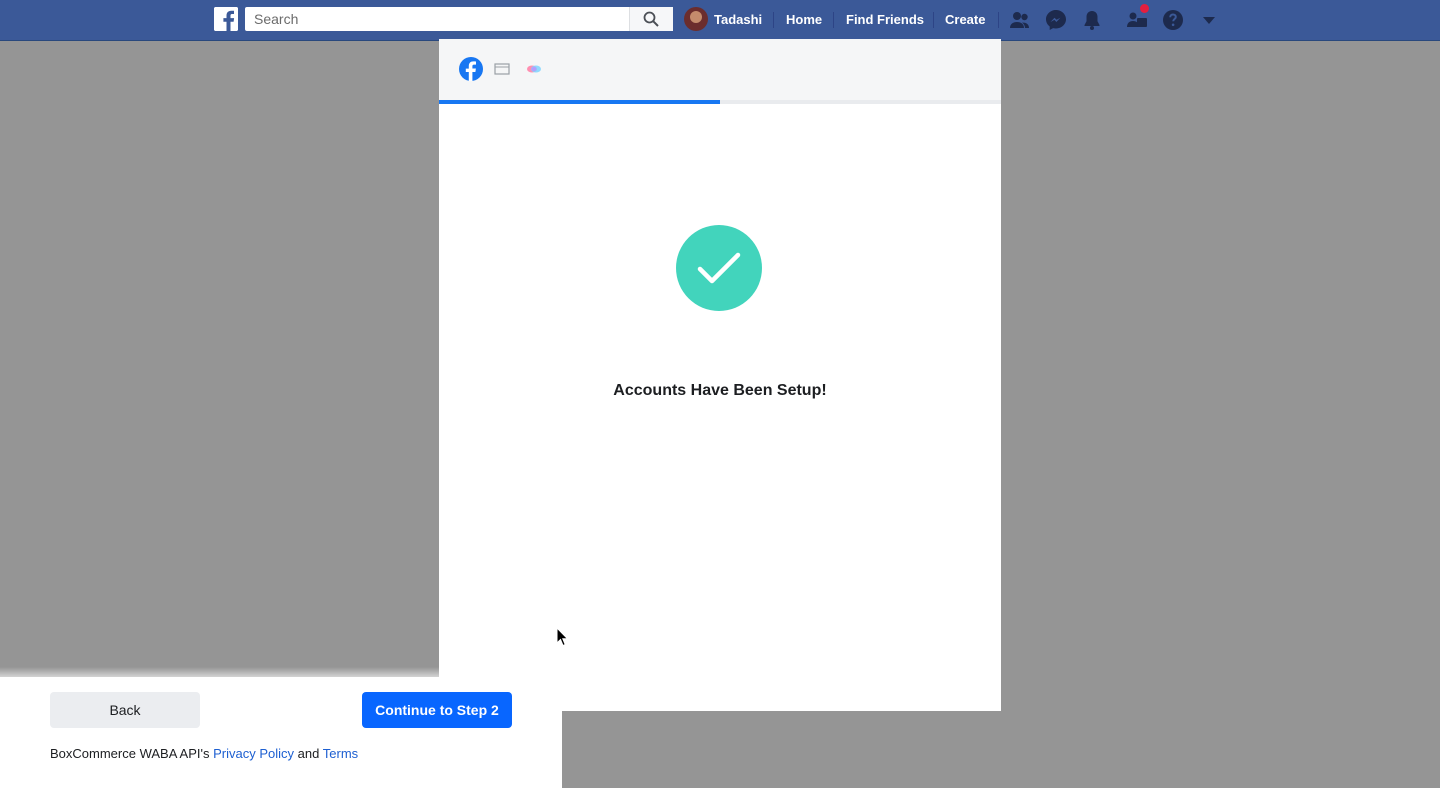 The image size is (1440, 788). What do you see at coordinates (562, 637) in the screenshot?
I see `mouse-cursor-icon` at bounding box center [562, 637].